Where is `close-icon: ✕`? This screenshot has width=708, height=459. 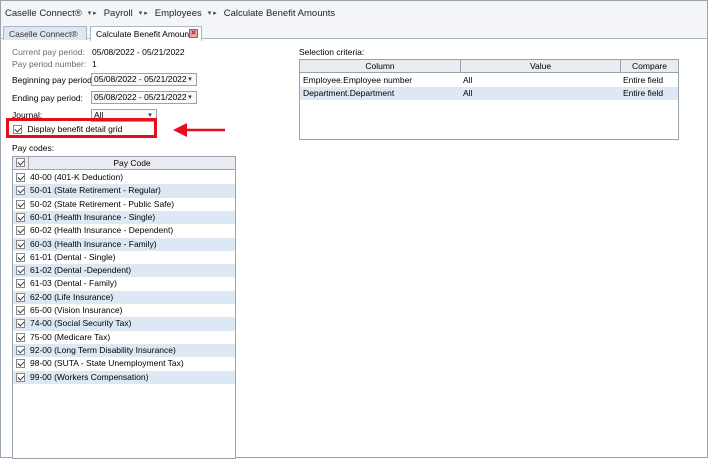
close-icon: ✕ is located at coordinates (193, 33).